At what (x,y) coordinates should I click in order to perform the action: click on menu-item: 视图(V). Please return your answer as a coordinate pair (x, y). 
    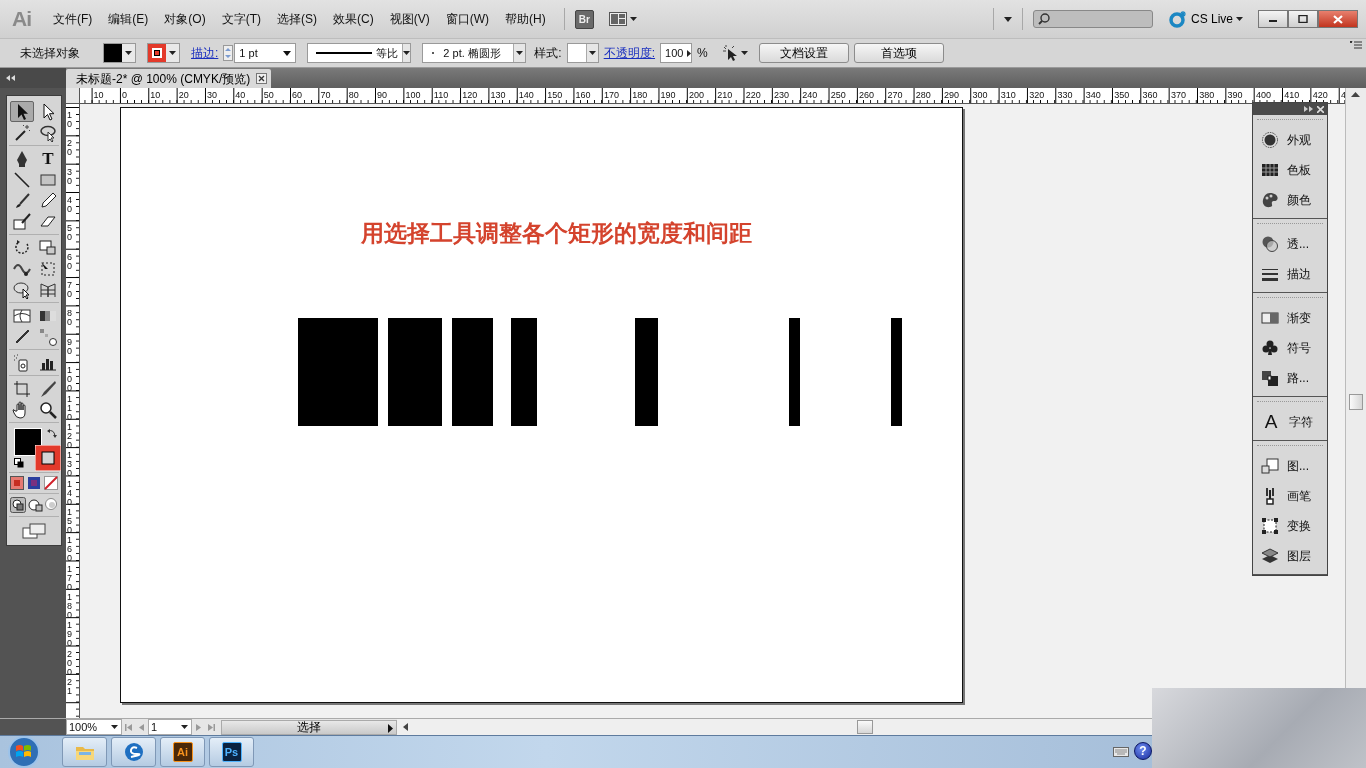
    Looking at the image, I should click on (409, 19).